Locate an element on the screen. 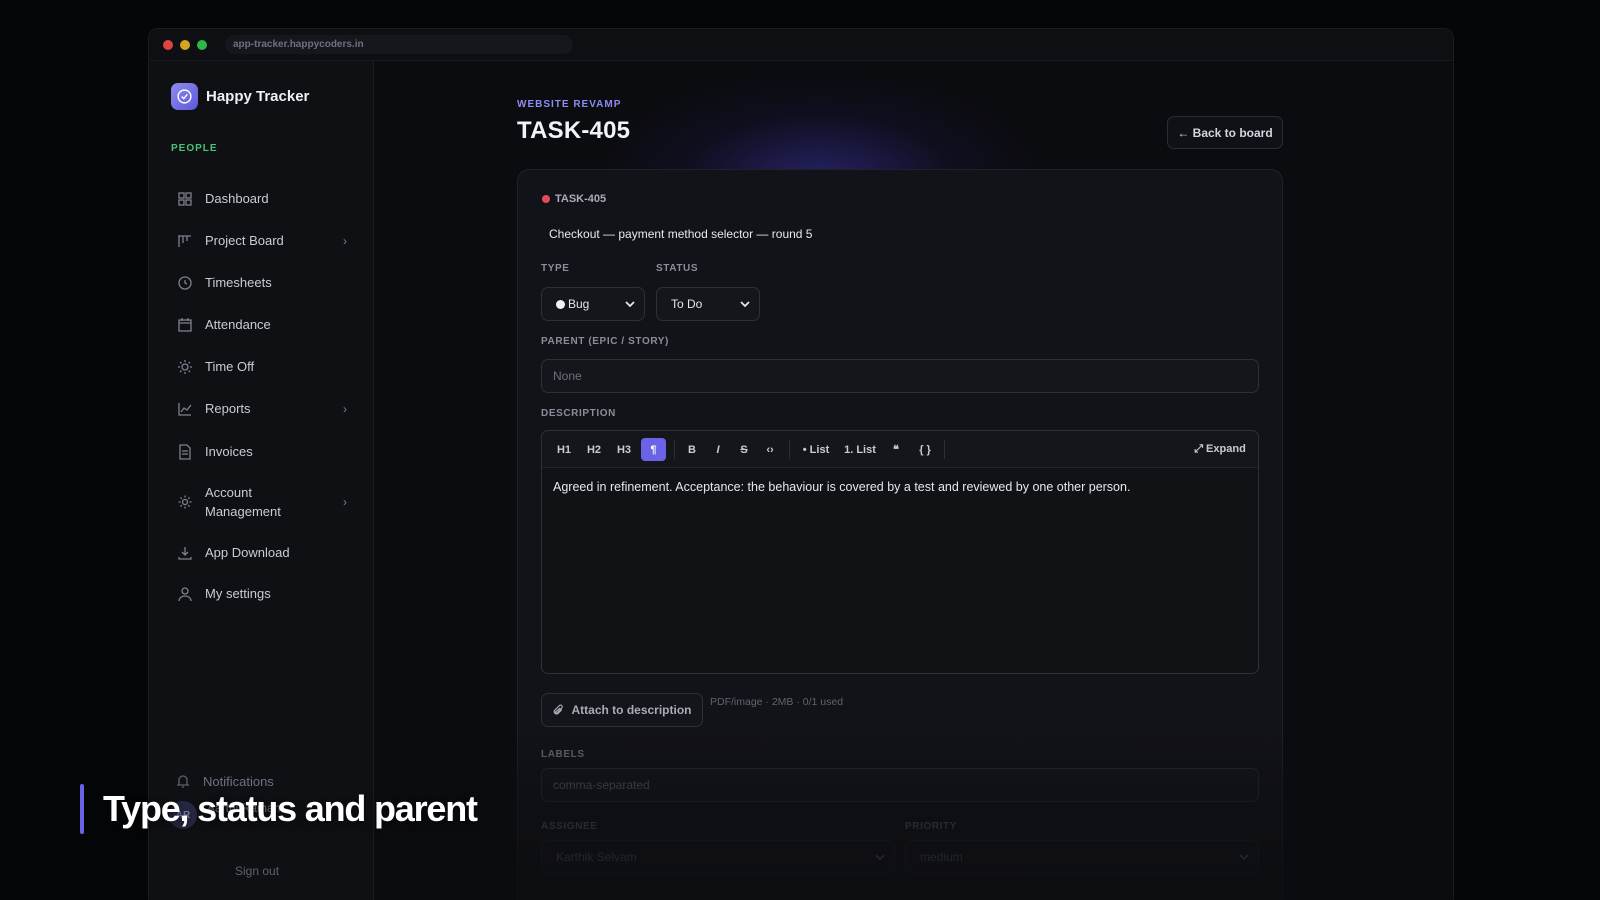 The image size is (1600, 900). brand: Happy Tracker is located at coordinates (240, 96).